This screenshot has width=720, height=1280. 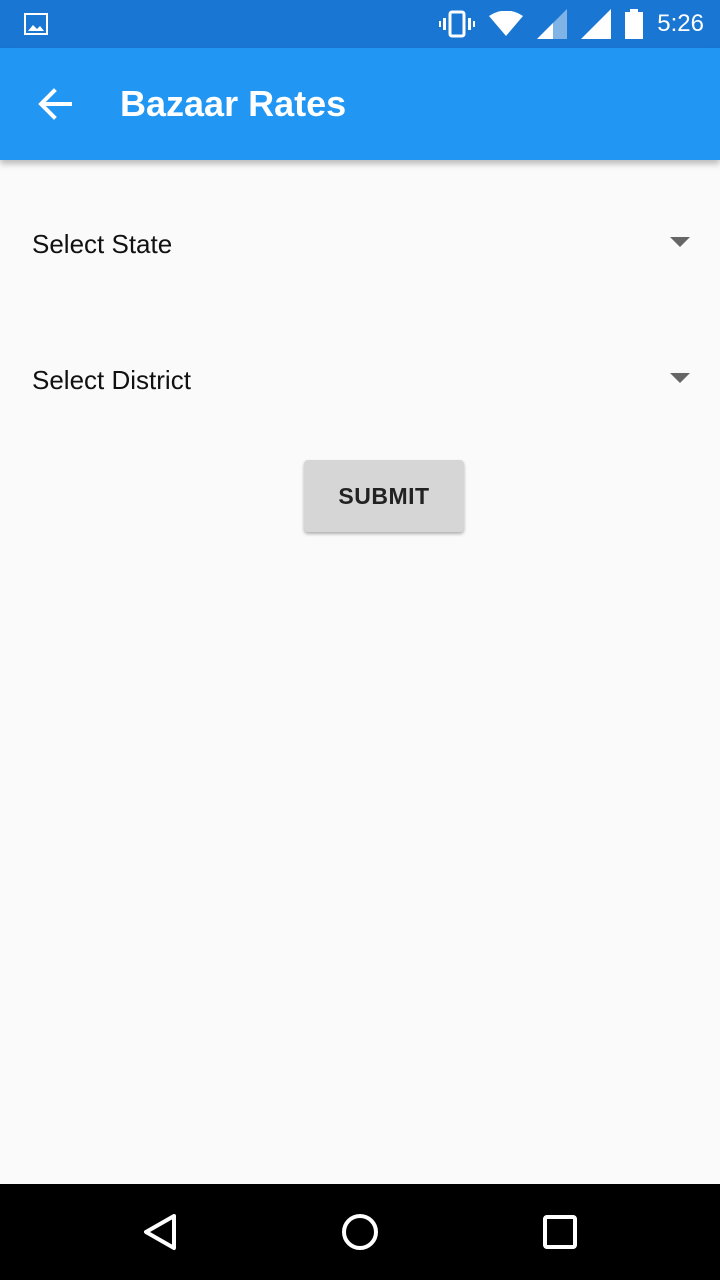 I want to click on status-time: 5:26, so click(x=680, y=23).